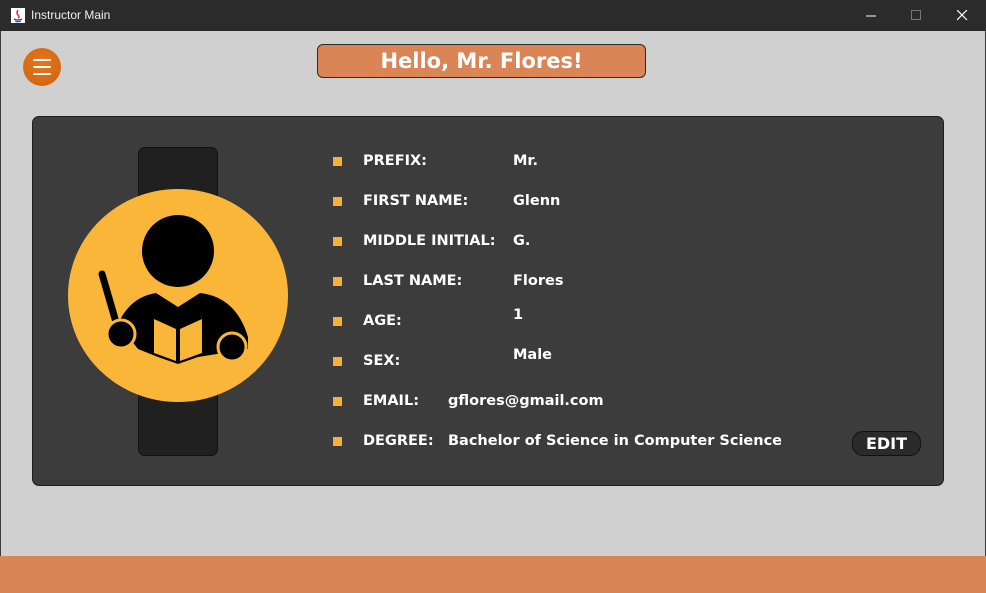 The width and height of the screenshot is (986, 593). Describe the element at coordinates (886, 443) in the screenshot. I see `edit-button: EDIT` at that location.